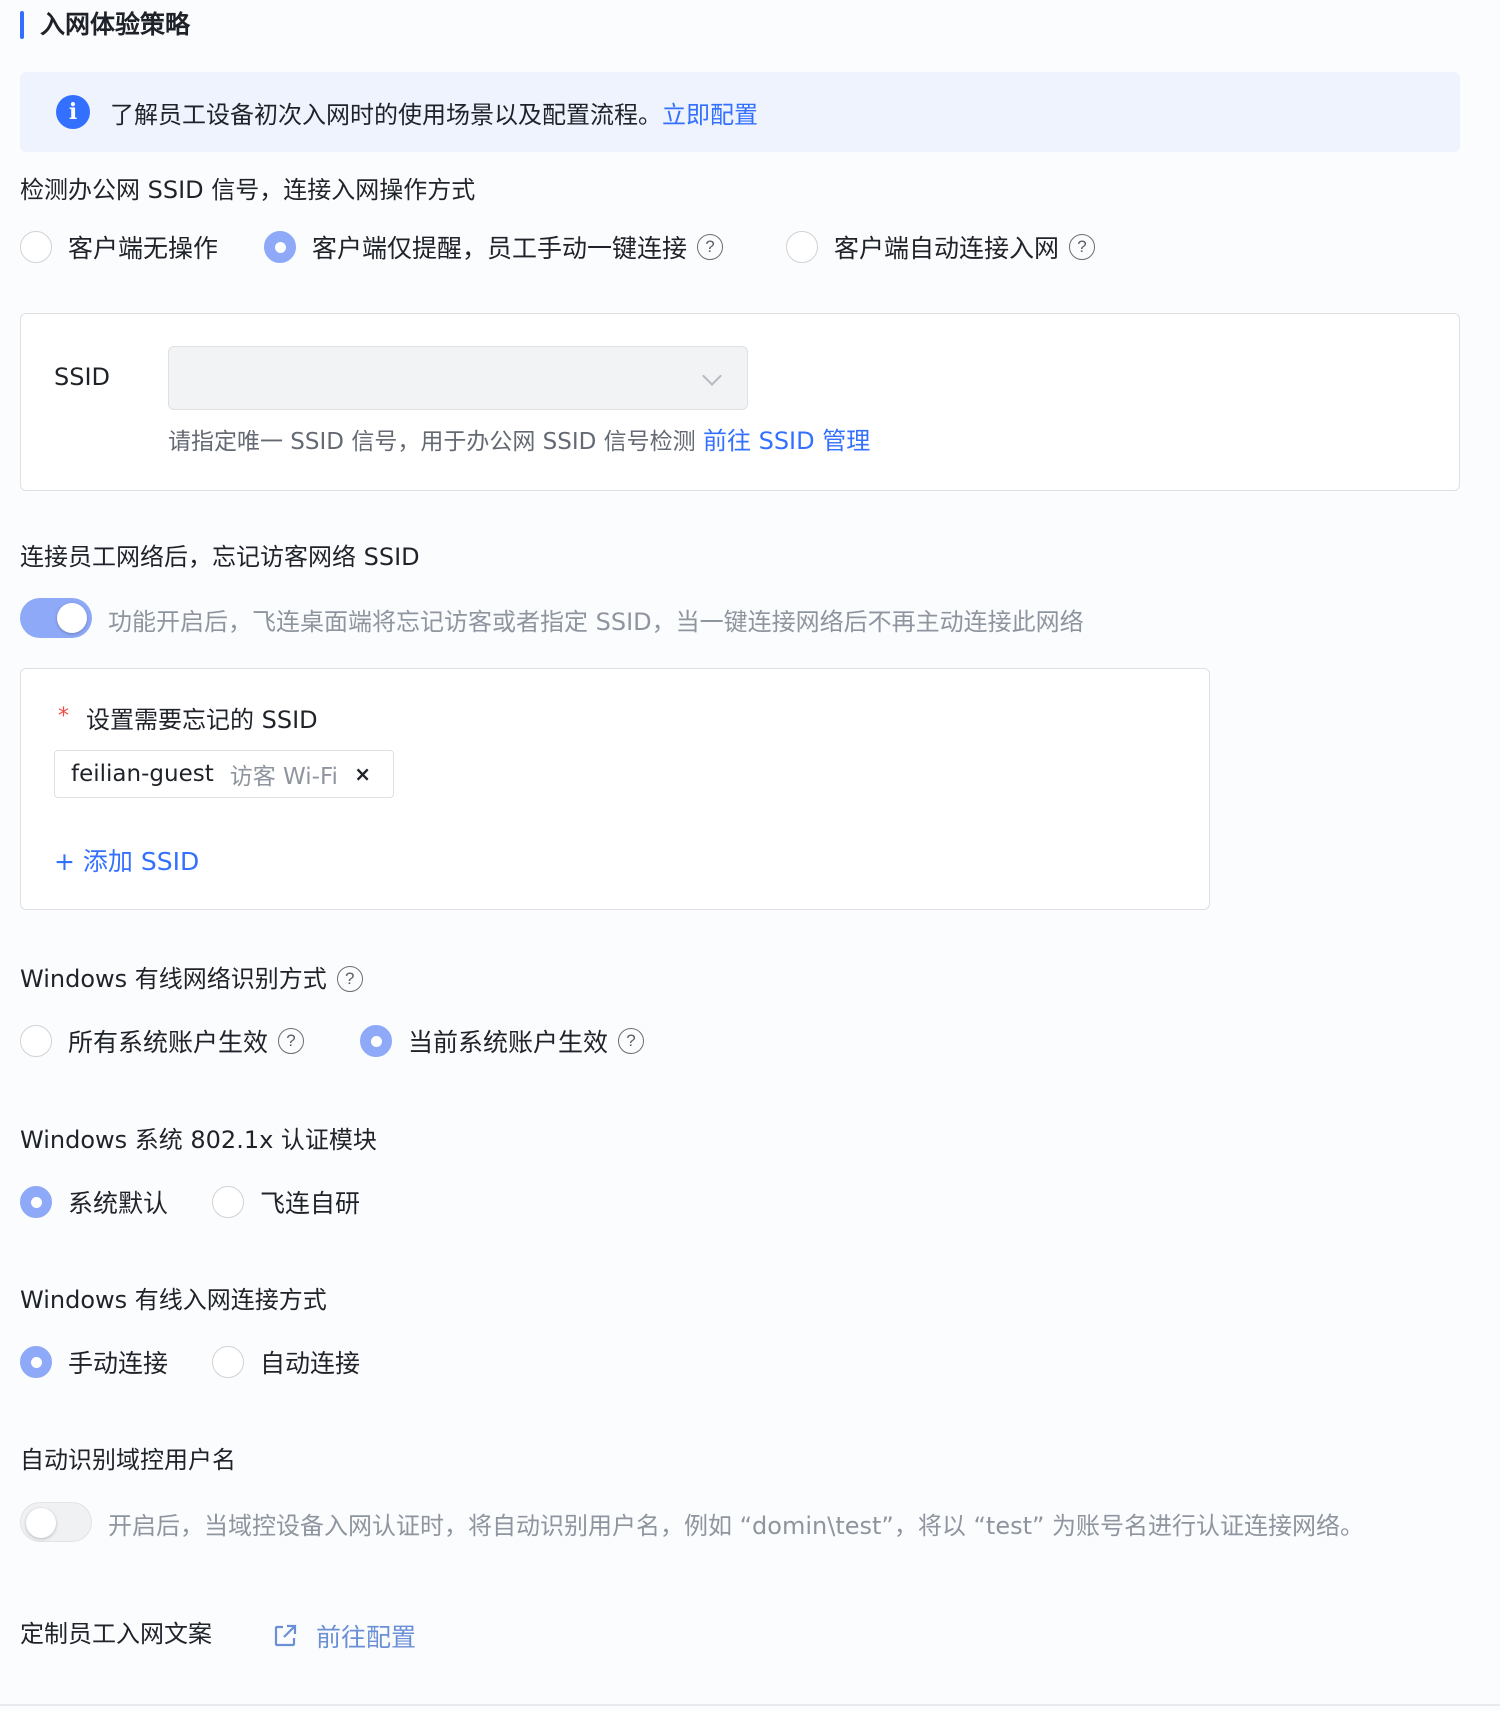 The image size is (1500, 1710). What do you see at coordinates (458, 378) in the screenshot?
I see `ssid-select` at bounding box center [458, 378].